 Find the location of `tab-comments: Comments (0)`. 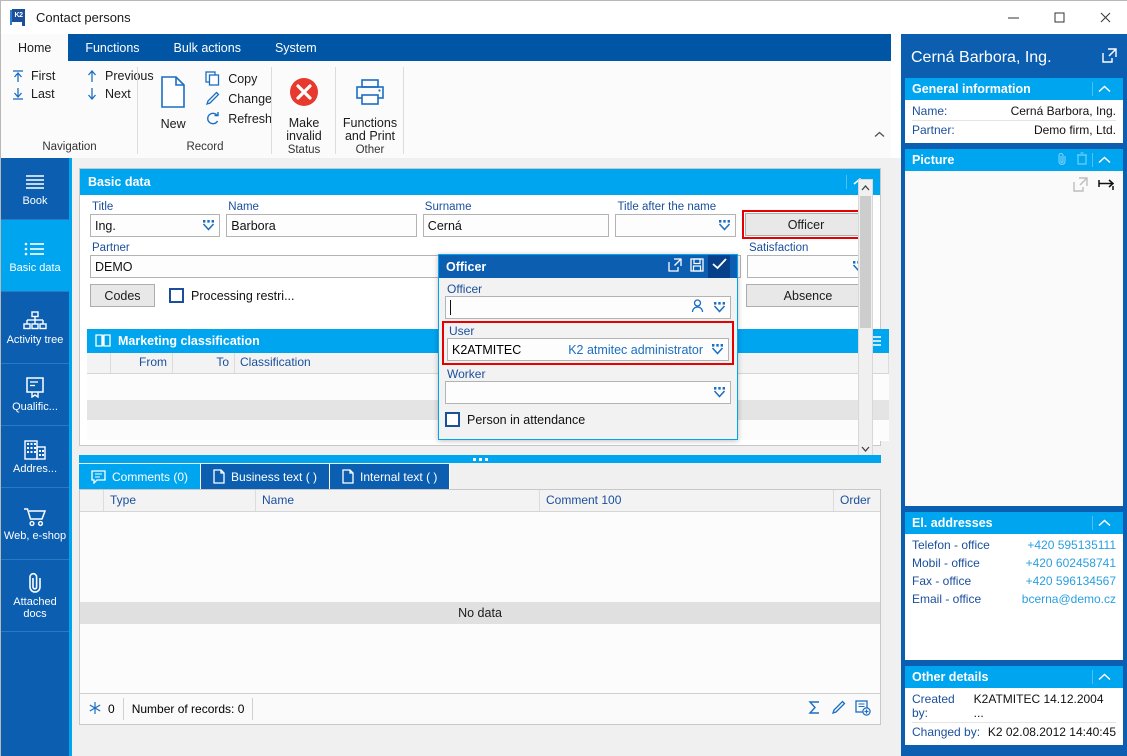

tab-comments: Comments (0) is located at coordinates (140, 476).